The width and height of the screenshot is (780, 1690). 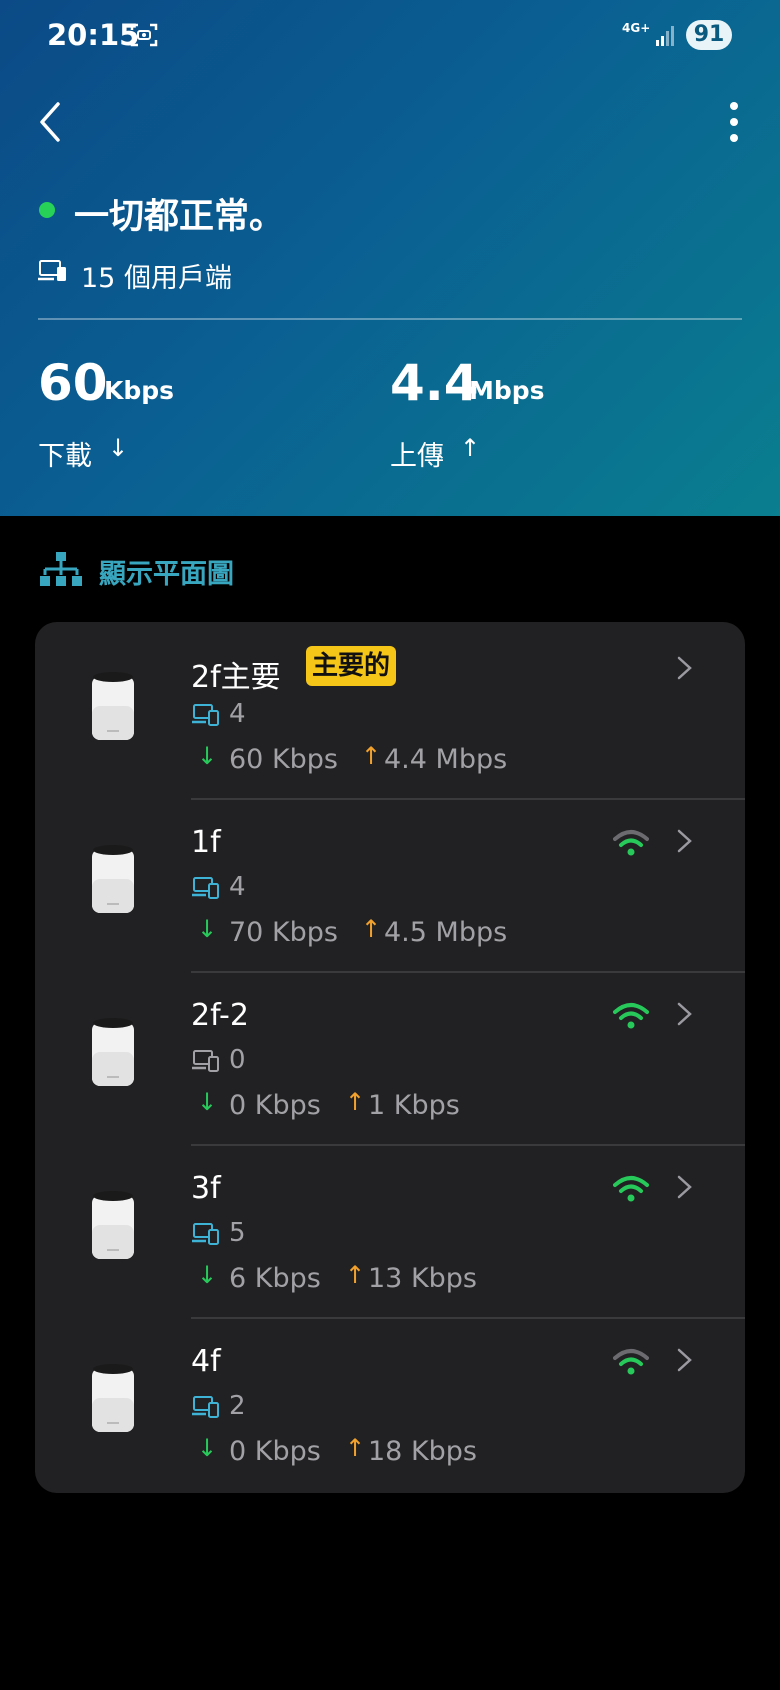 What do you see at coordinates (422, 1451) in the screenshot?
I see `upload-speed: 18 Kbps` at bounding box center [422, 1451].